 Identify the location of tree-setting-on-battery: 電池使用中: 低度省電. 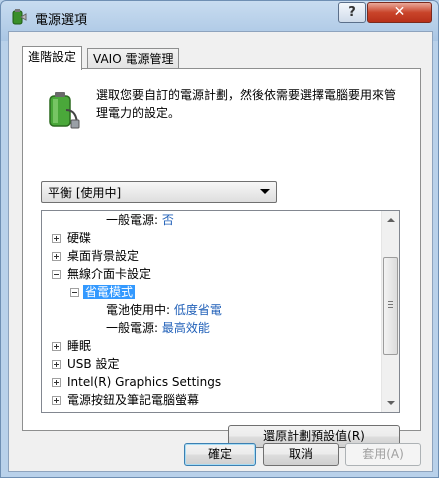
(164, 310).